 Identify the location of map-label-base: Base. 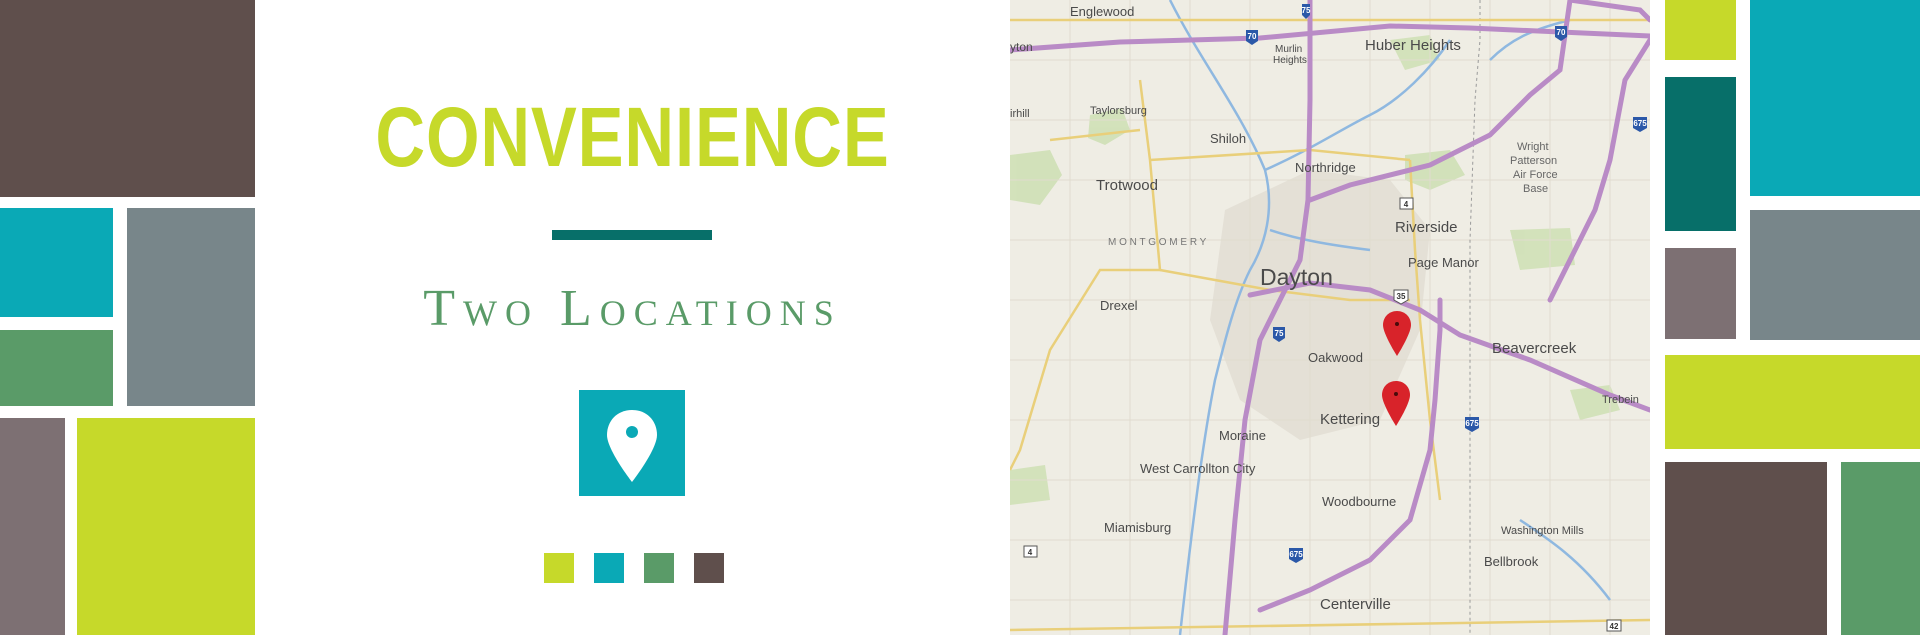
(1535, 189).